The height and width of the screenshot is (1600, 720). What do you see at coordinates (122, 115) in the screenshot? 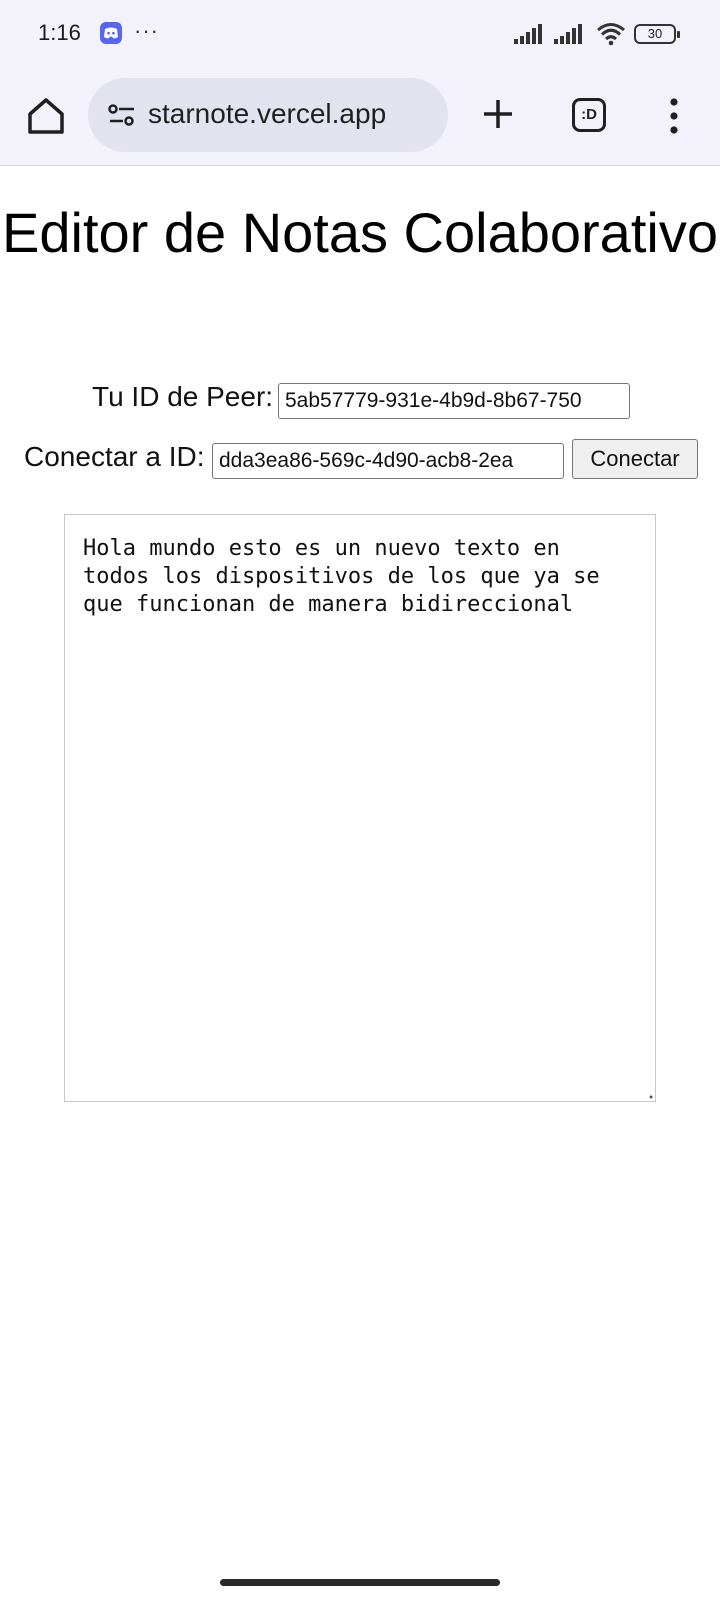
I see `site-settings-icon` at bounding box center [122, 115].